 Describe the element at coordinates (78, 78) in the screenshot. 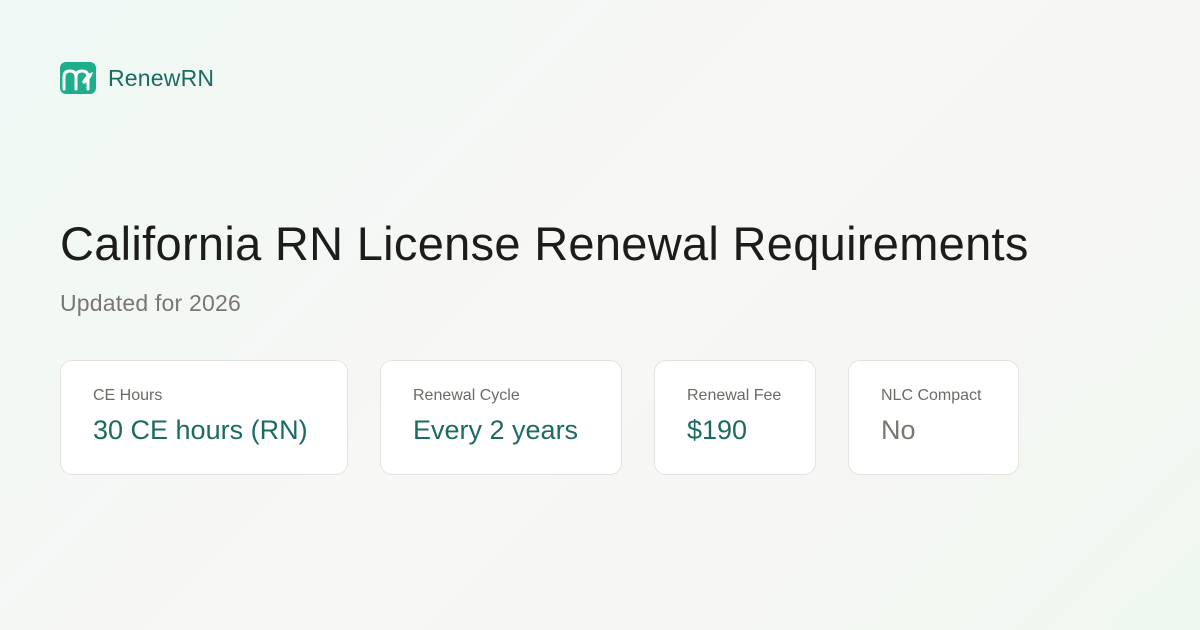

I see `renewrn-logo-icon` at that location.